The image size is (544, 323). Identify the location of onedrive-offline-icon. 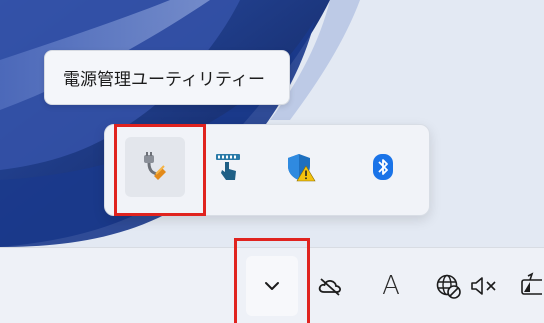
(329, 287).